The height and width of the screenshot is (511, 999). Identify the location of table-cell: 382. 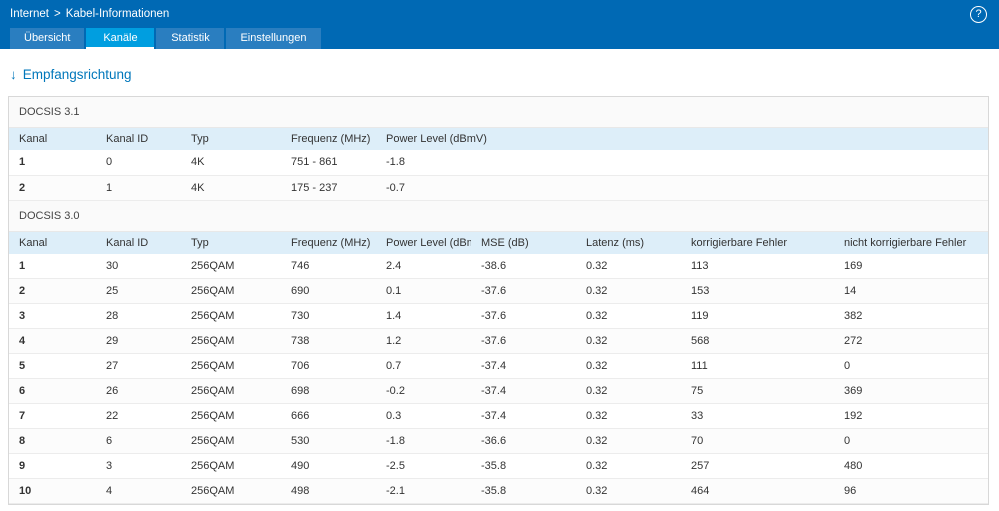
(911, 316).